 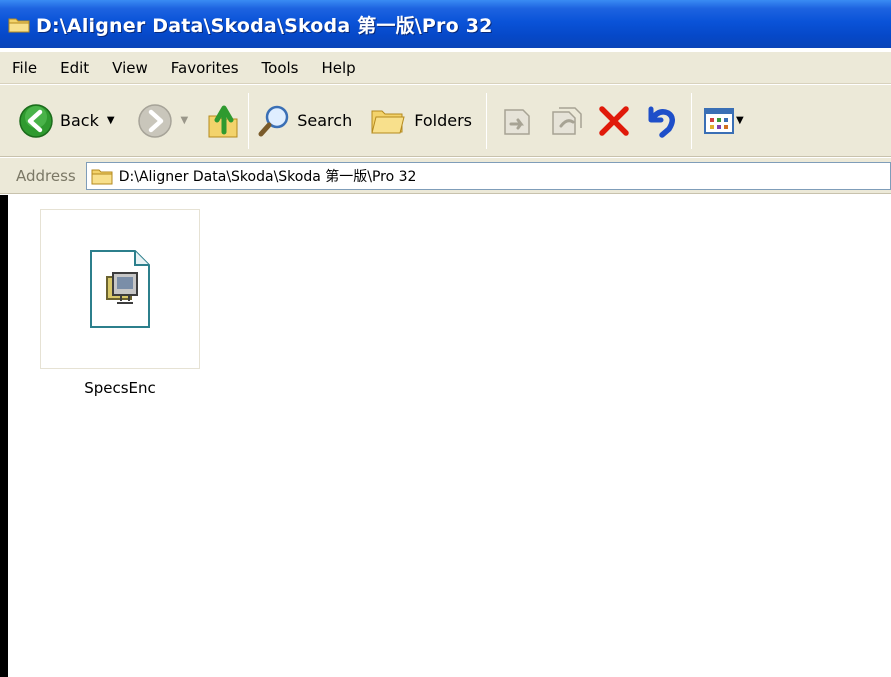 I want to click on forward-button: ▼, so click(x=163, y=121).